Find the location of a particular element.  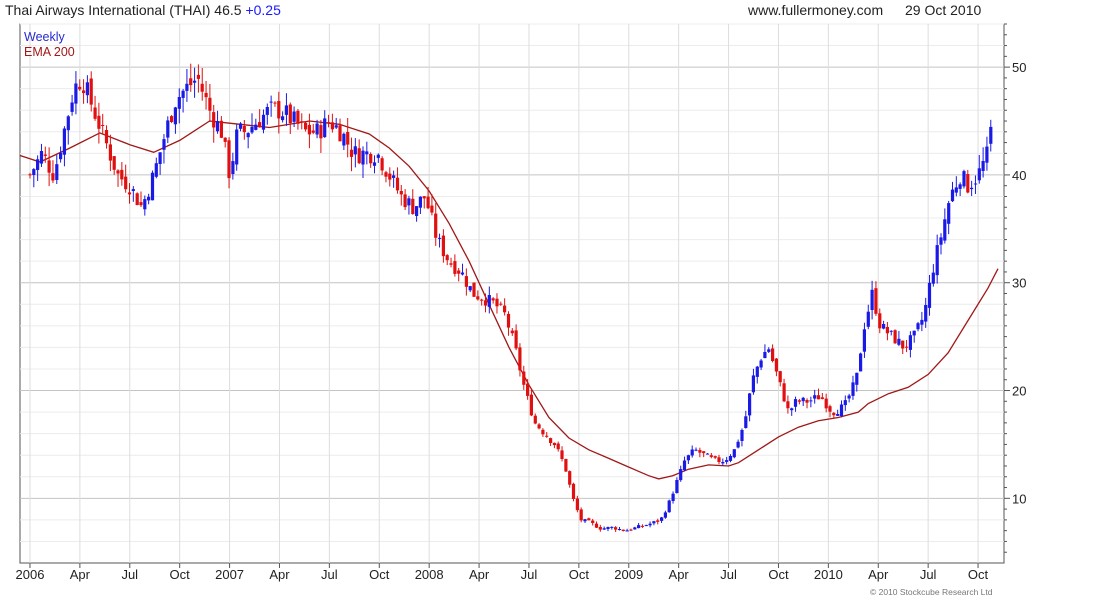

x-tick-label: 2007 is located at coordinates (229, 574).